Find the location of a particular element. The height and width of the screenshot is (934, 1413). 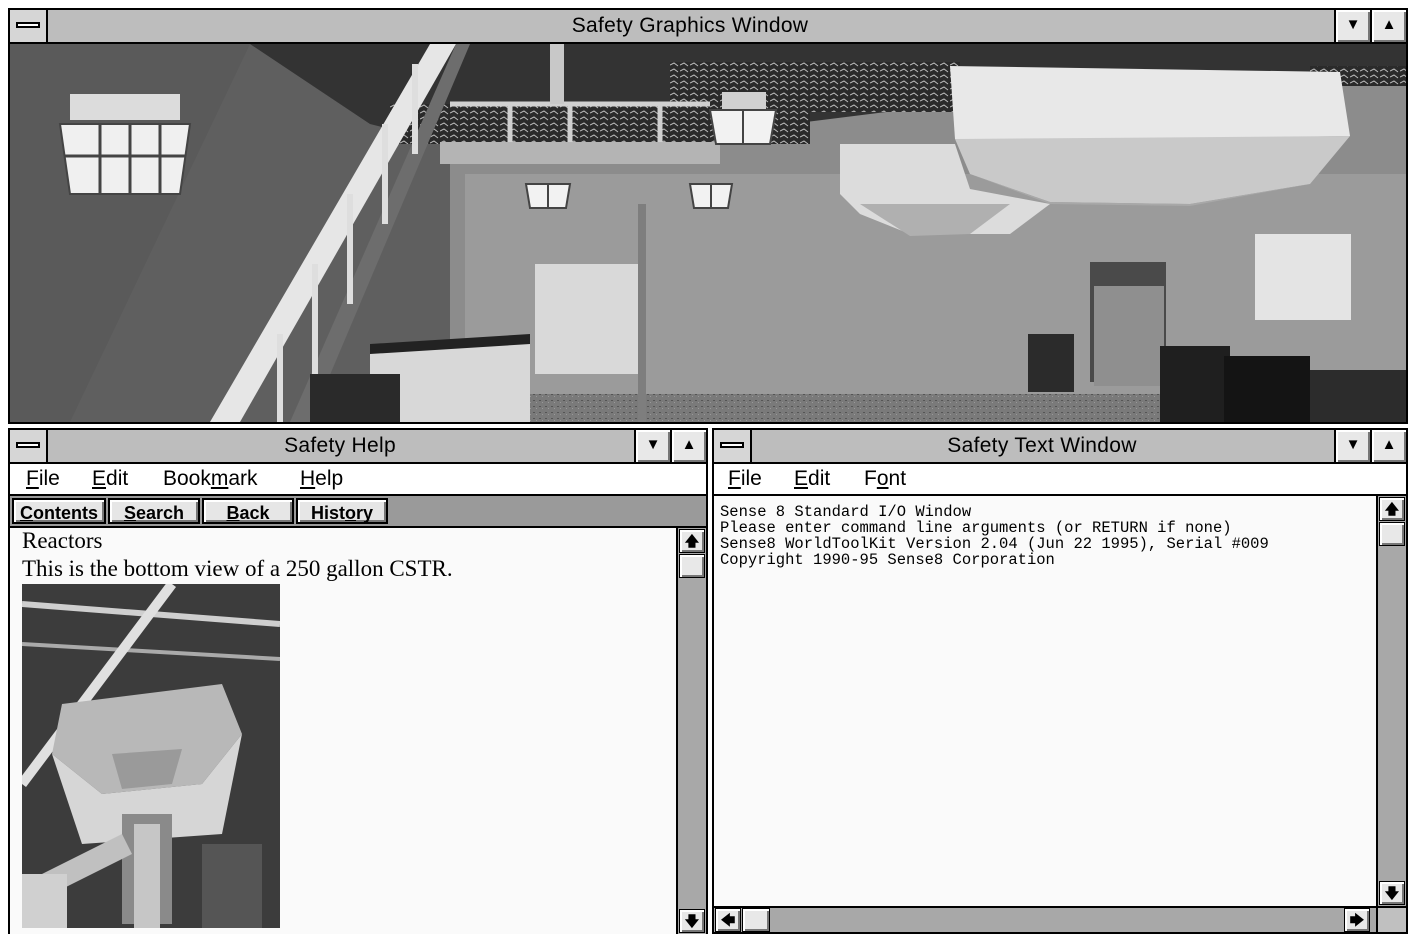

window-title: Safety Help is located at coordinates (340, 445).